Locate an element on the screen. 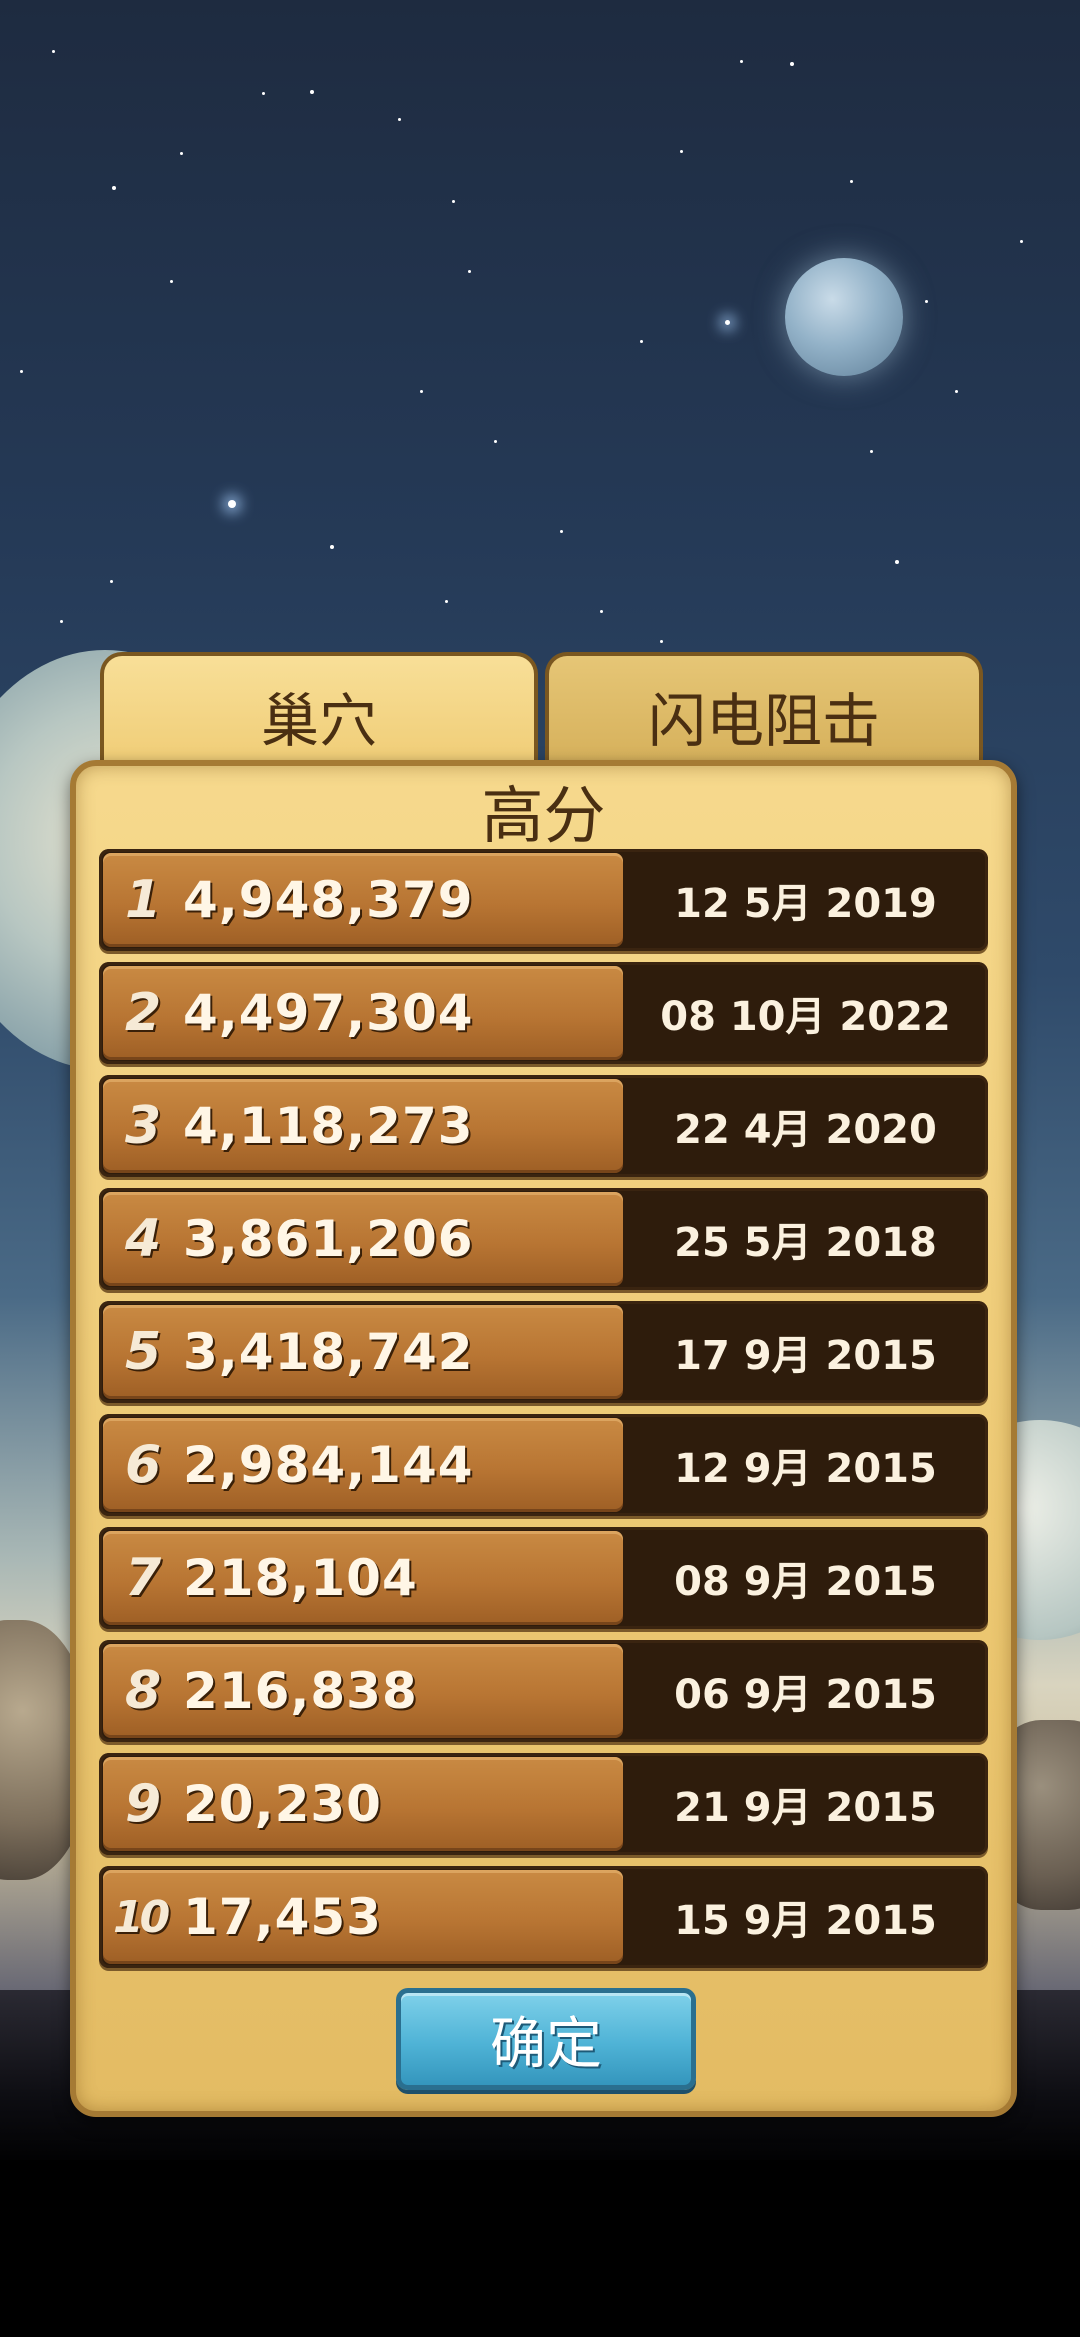  tab-lightning-label: 闪电阻击 is located at coordinates (763, 721).